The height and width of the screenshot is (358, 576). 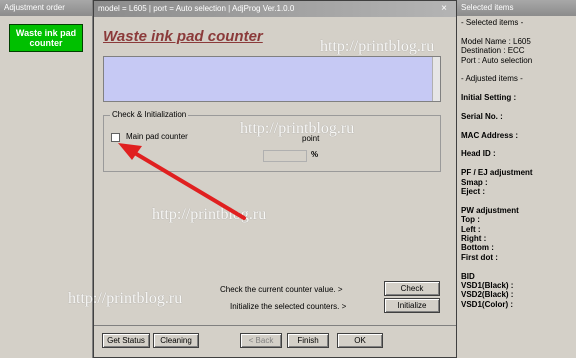 What do you see at coordinates (115, 137) in the screenshot?
I see `main-pad-counter-checkbox` at bounding box center [115, 137].